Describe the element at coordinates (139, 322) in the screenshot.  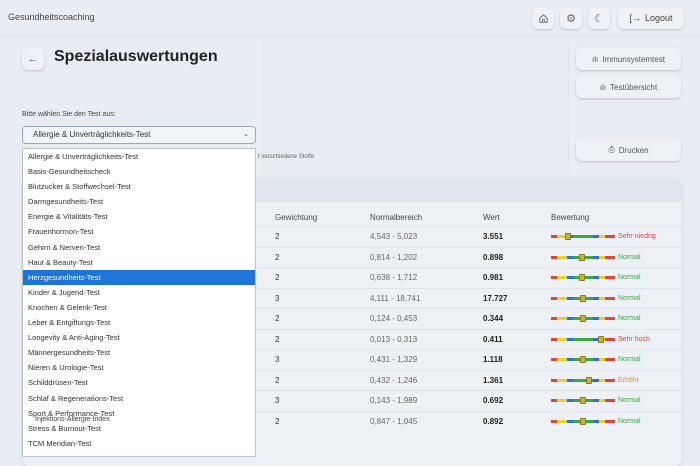
I see `dropdown-option: Leber & Entgiftungs-Test` at that location.